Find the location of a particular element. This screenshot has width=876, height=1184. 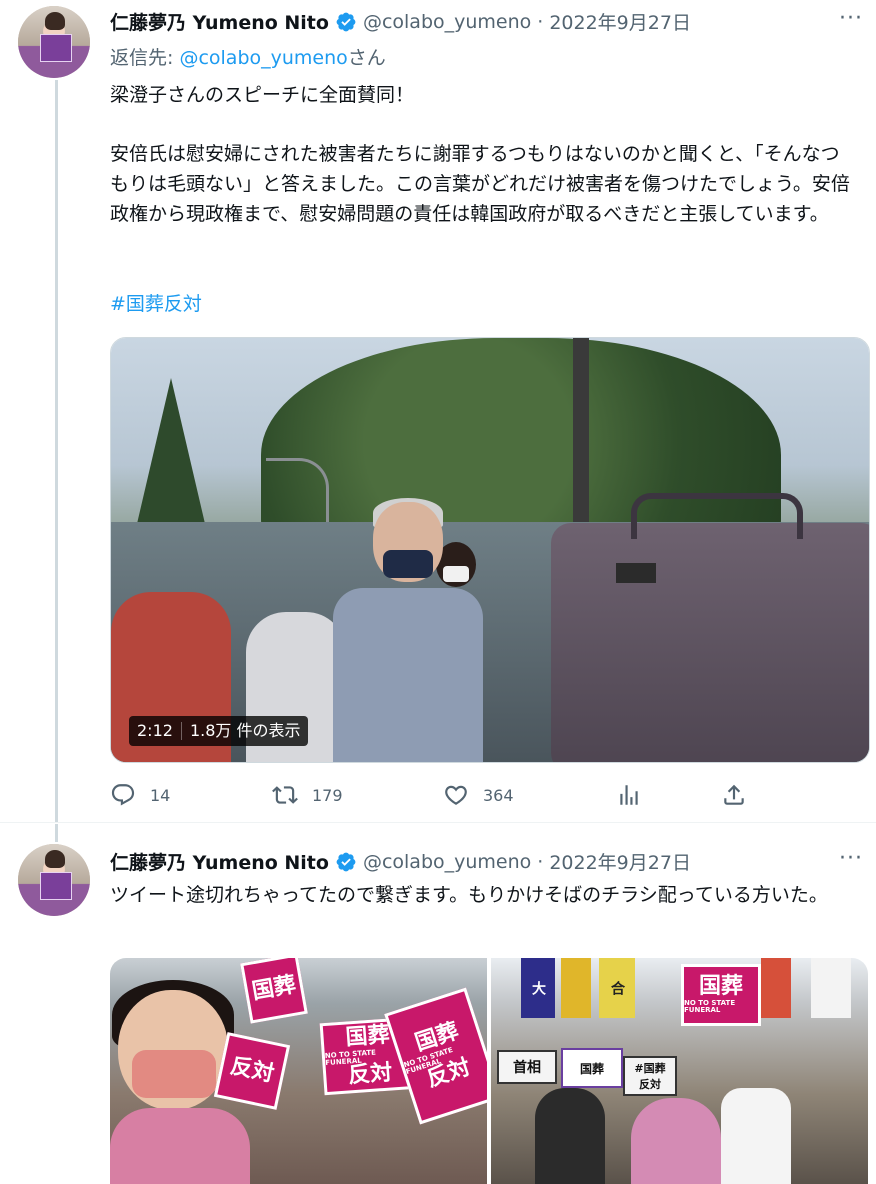

sign-text-hash-1: #国葬 is located at coordinates (650, 1068).